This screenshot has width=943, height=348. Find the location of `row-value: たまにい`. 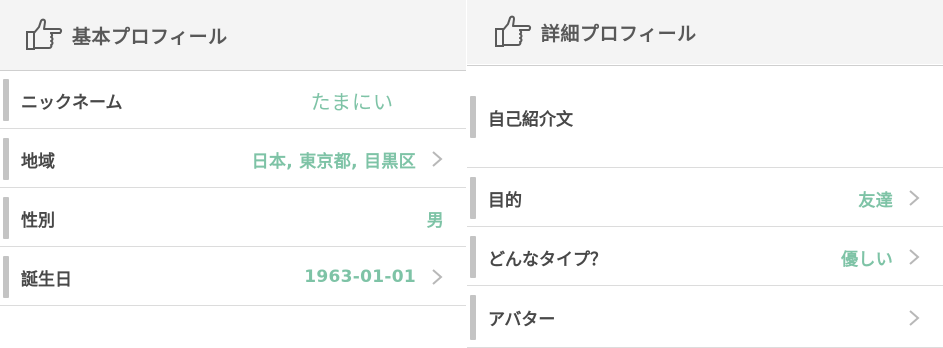

row-value: たまにい is located at coordinates (352, 101).